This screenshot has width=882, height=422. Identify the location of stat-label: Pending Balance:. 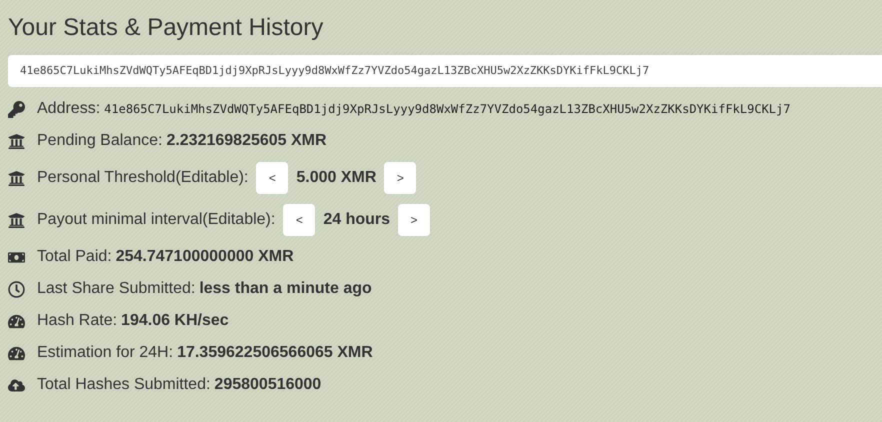
(99, 141).